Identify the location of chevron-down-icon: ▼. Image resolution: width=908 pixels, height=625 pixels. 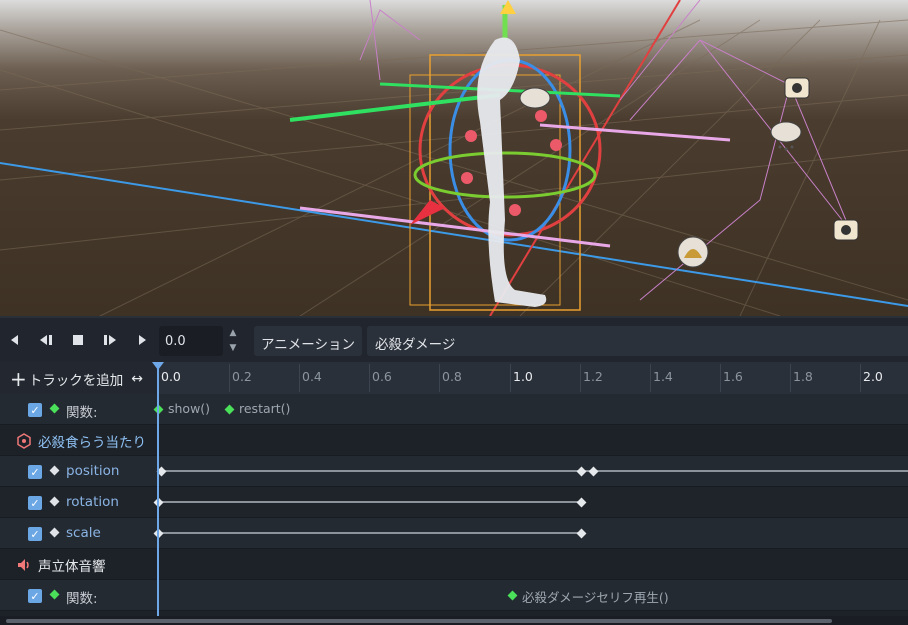
(233, 348).